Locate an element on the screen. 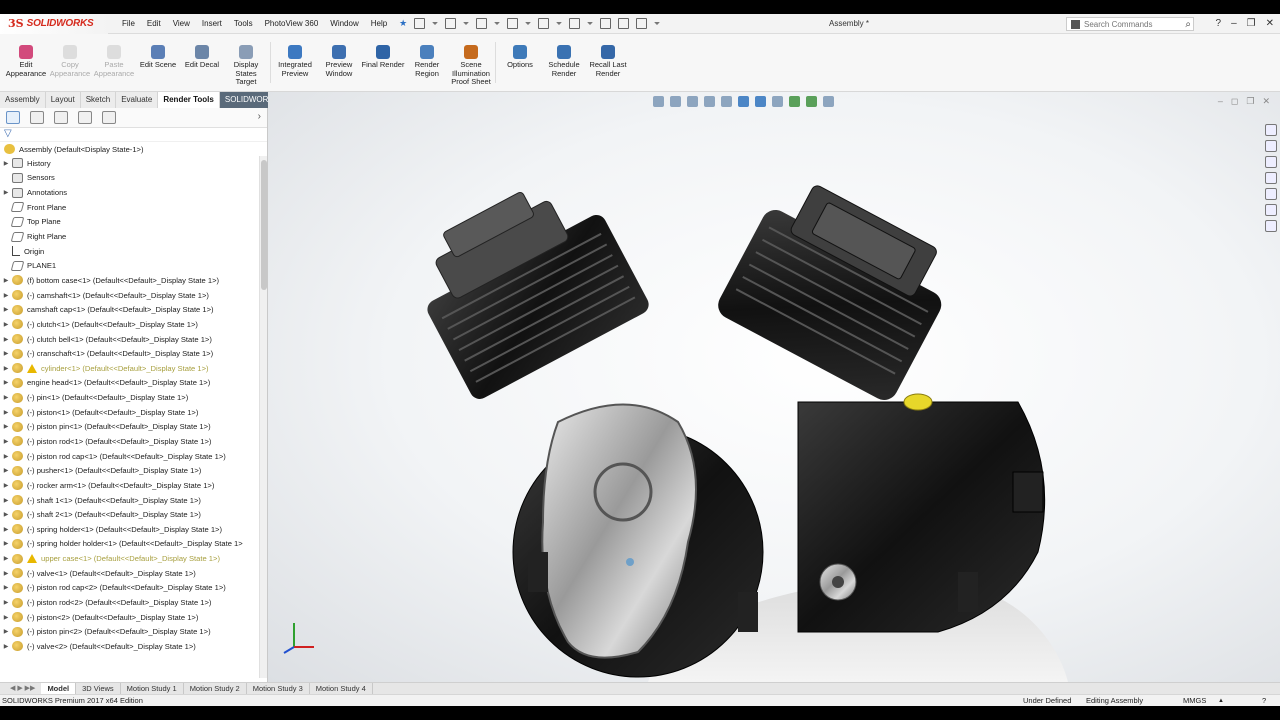 This screenshot has height=720, width=1280. solidworks-resources-icon is located at coordinates (1271, 130).